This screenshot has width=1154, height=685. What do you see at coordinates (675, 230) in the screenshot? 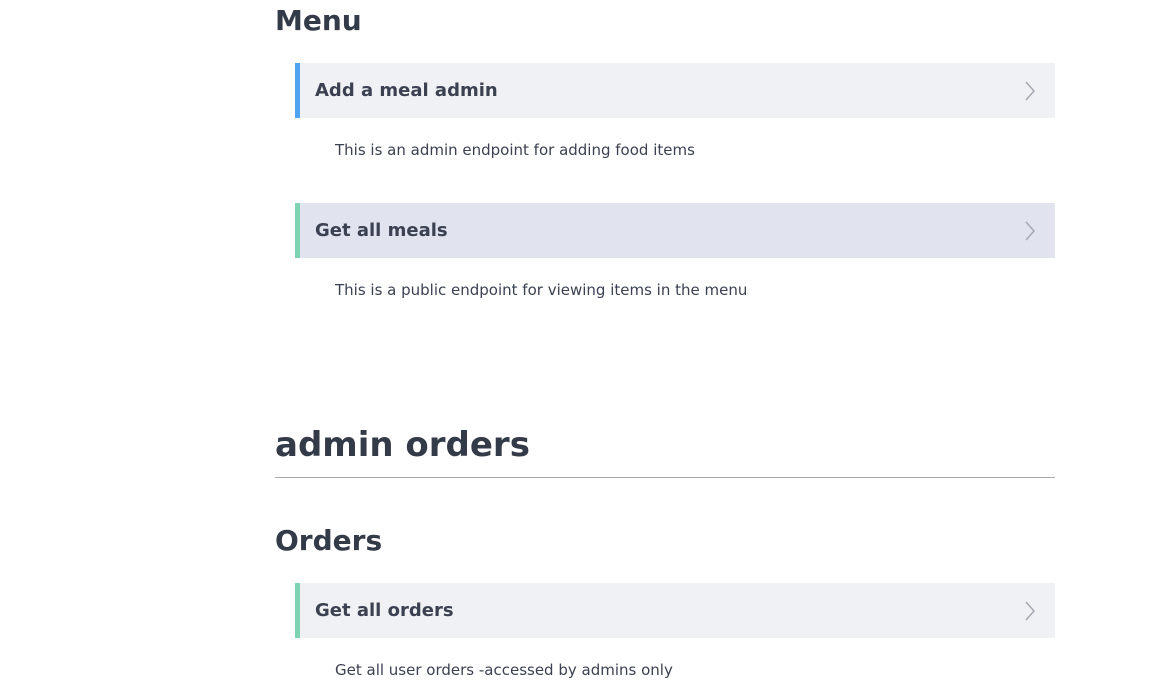
I see `operation-get-all-meals: Get all meals` at bounding box center [675, 230].